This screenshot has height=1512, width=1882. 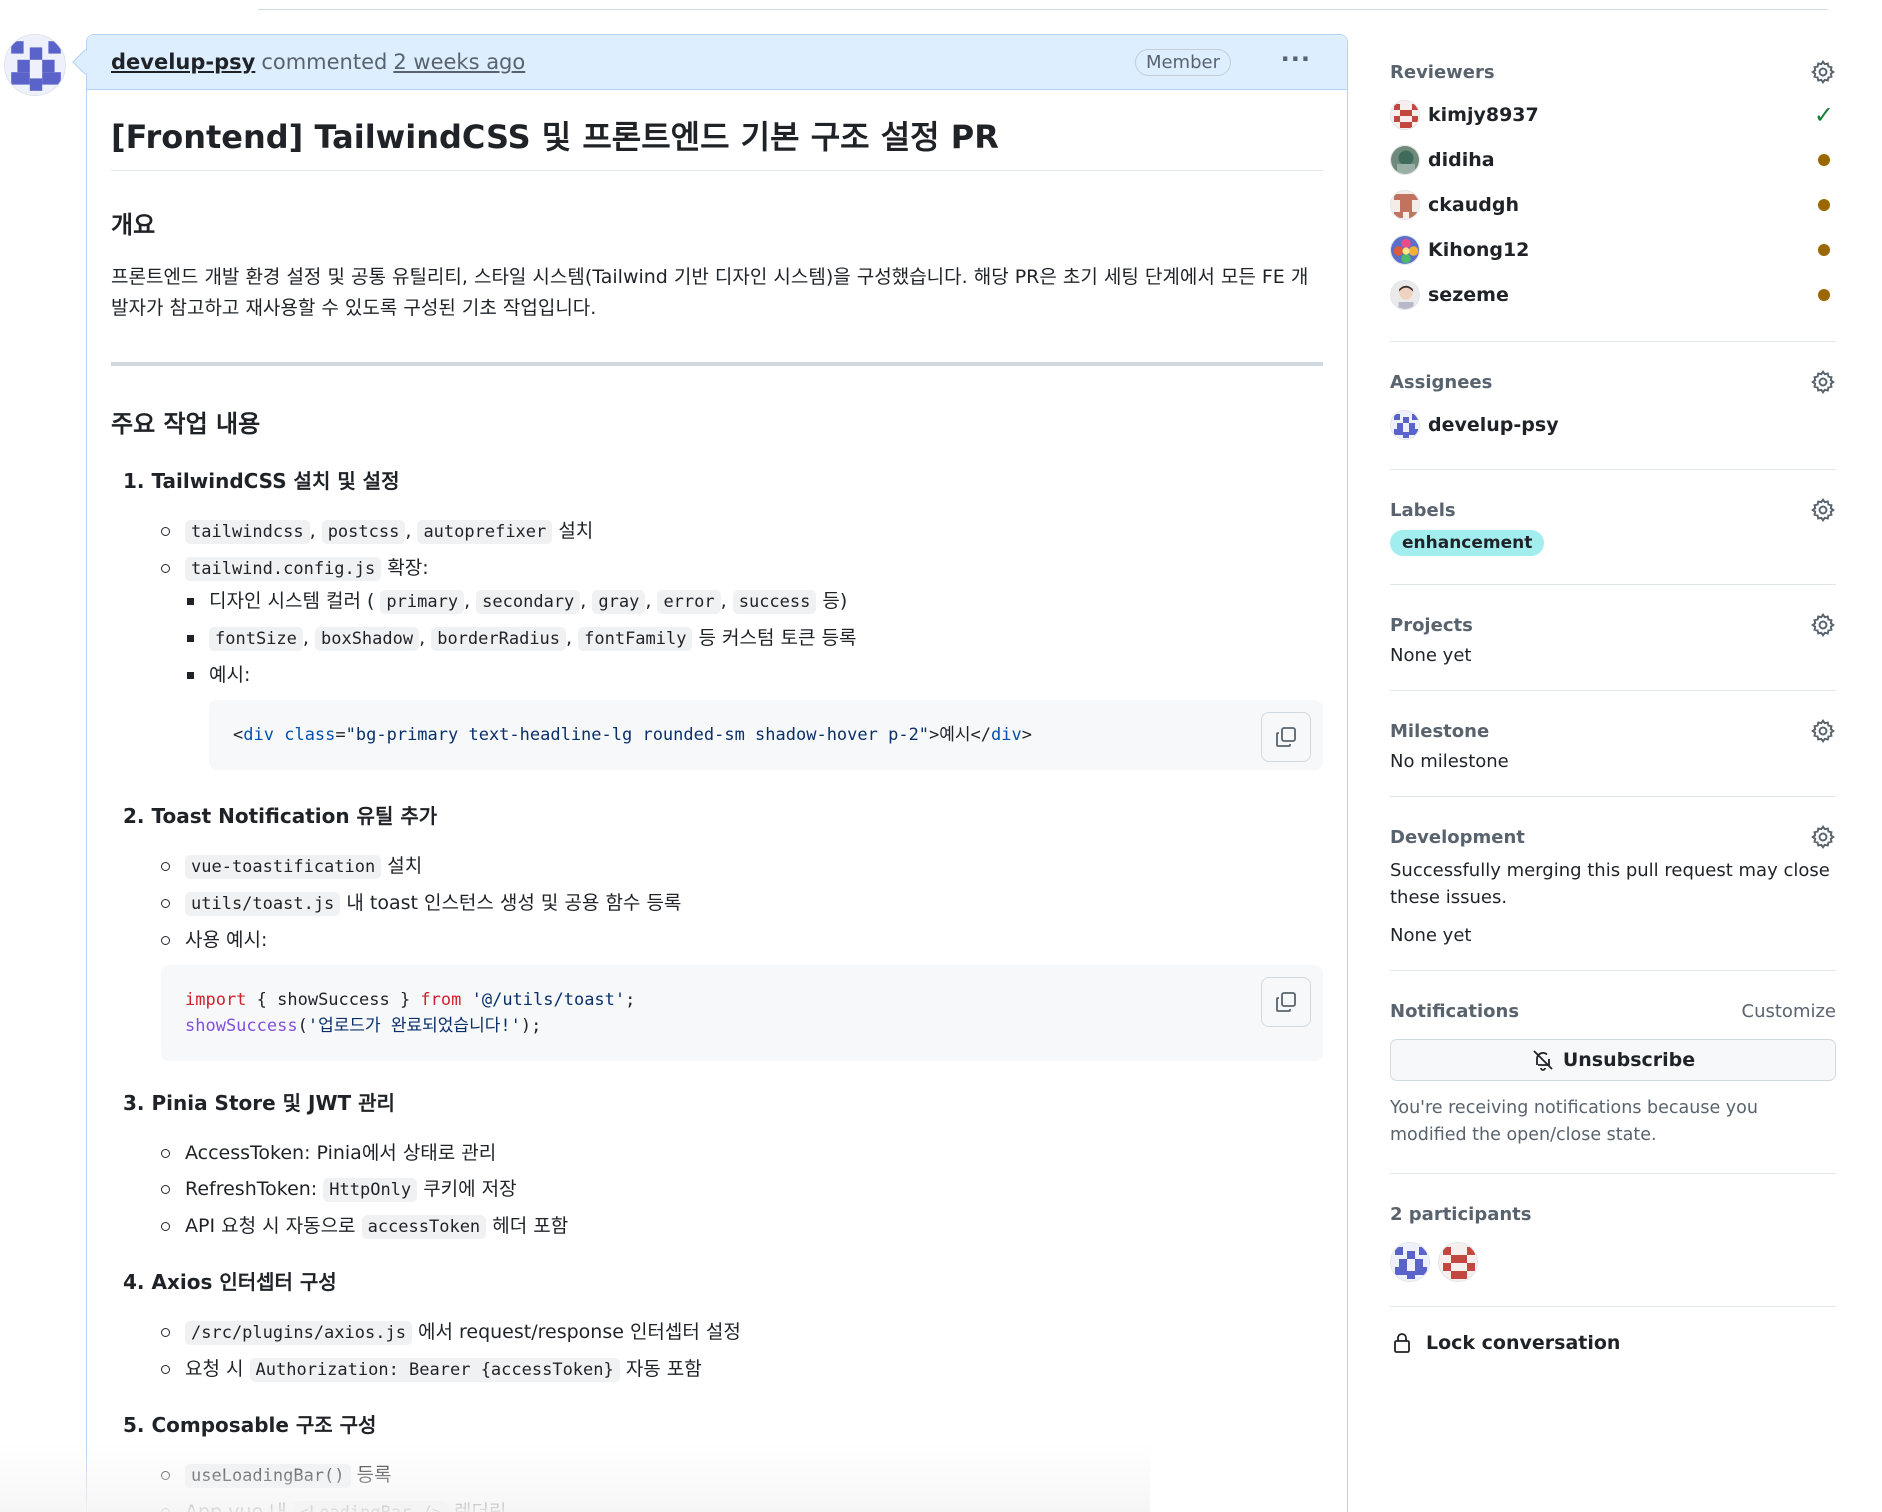 What do you see at coordinates (1613, 249) in the screenshot?
I see `reviewer-row: Kihong12` at bounding box center [1613, 249].